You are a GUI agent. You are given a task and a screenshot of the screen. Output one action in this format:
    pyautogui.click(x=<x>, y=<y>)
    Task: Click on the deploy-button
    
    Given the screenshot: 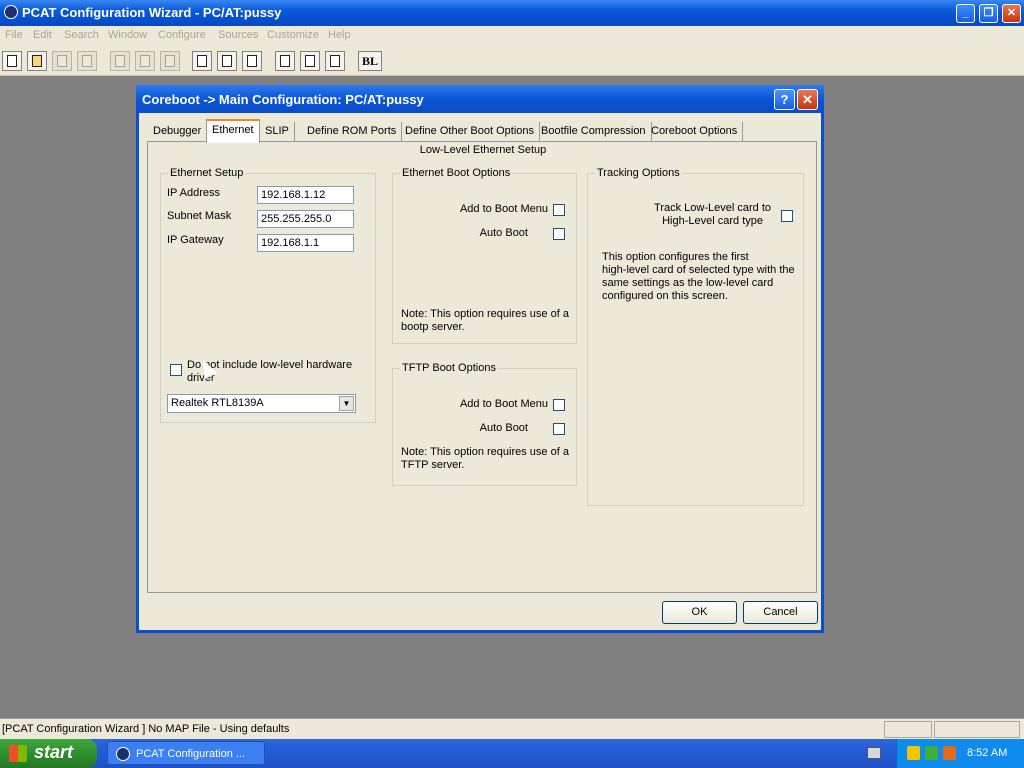 What is the action you would take?
    pyautogui.click(x=310, y=61)
    